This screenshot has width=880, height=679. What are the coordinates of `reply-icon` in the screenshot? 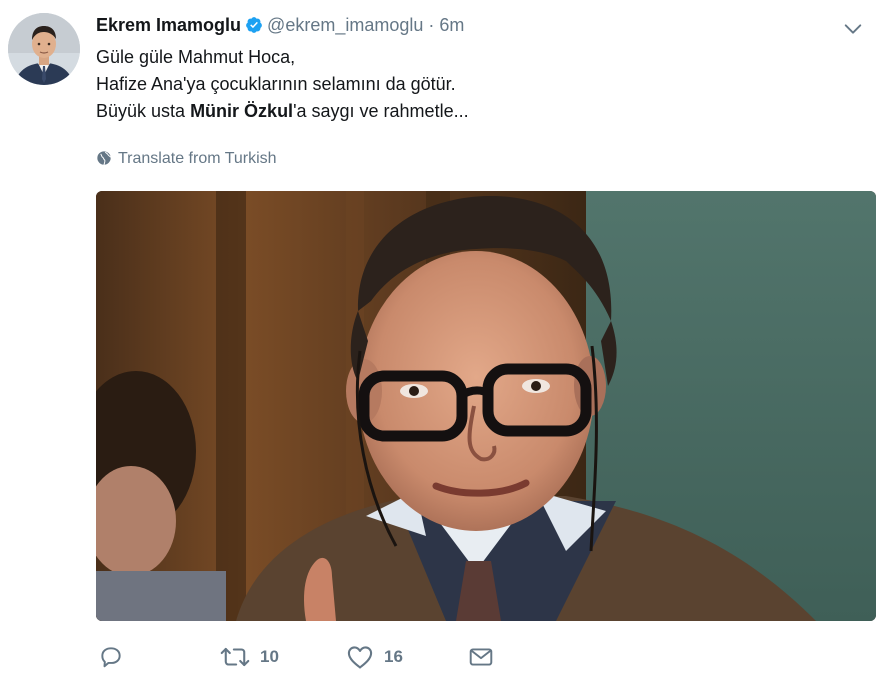 It's located at (111, 657).